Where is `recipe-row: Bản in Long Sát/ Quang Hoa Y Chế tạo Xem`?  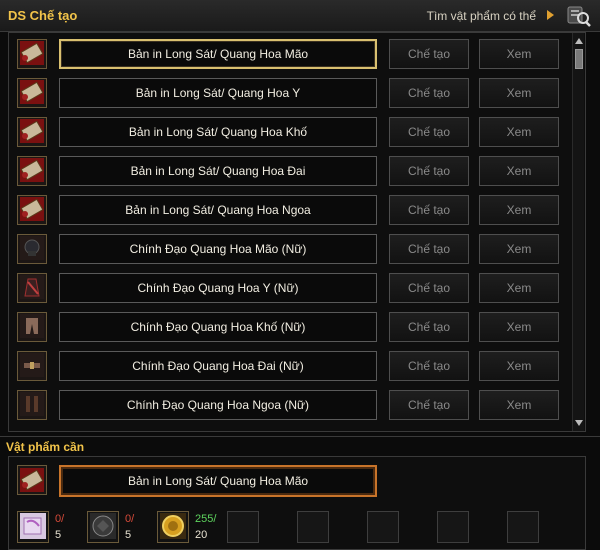
recipe-row: Bản in Long Sát/ Quang Hoa Y Chế tạo Xem is located at coordinates (291, 93).